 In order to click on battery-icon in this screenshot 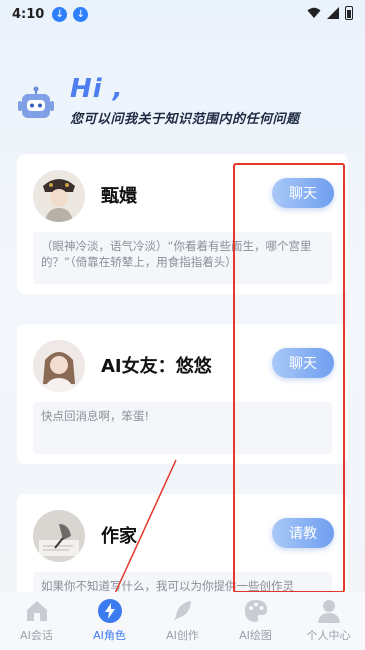, I will do `click(349, 13)`.